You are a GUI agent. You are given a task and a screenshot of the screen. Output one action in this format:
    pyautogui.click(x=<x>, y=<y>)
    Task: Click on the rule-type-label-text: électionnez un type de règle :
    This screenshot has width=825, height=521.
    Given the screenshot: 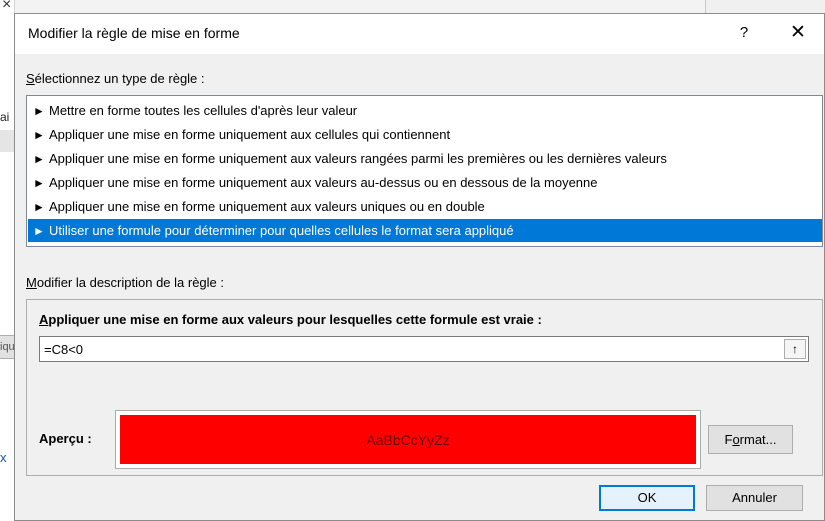 What is the action you would take?
    pyautogui.click(x=119, y=78)
    